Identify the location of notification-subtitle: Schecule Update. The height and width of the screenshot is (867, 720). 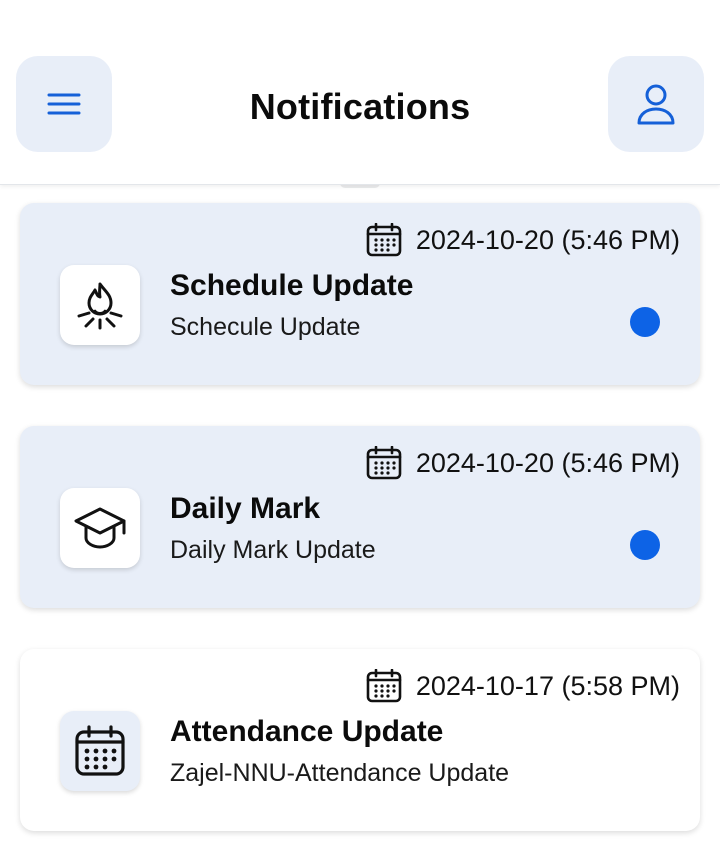
(265, 327).